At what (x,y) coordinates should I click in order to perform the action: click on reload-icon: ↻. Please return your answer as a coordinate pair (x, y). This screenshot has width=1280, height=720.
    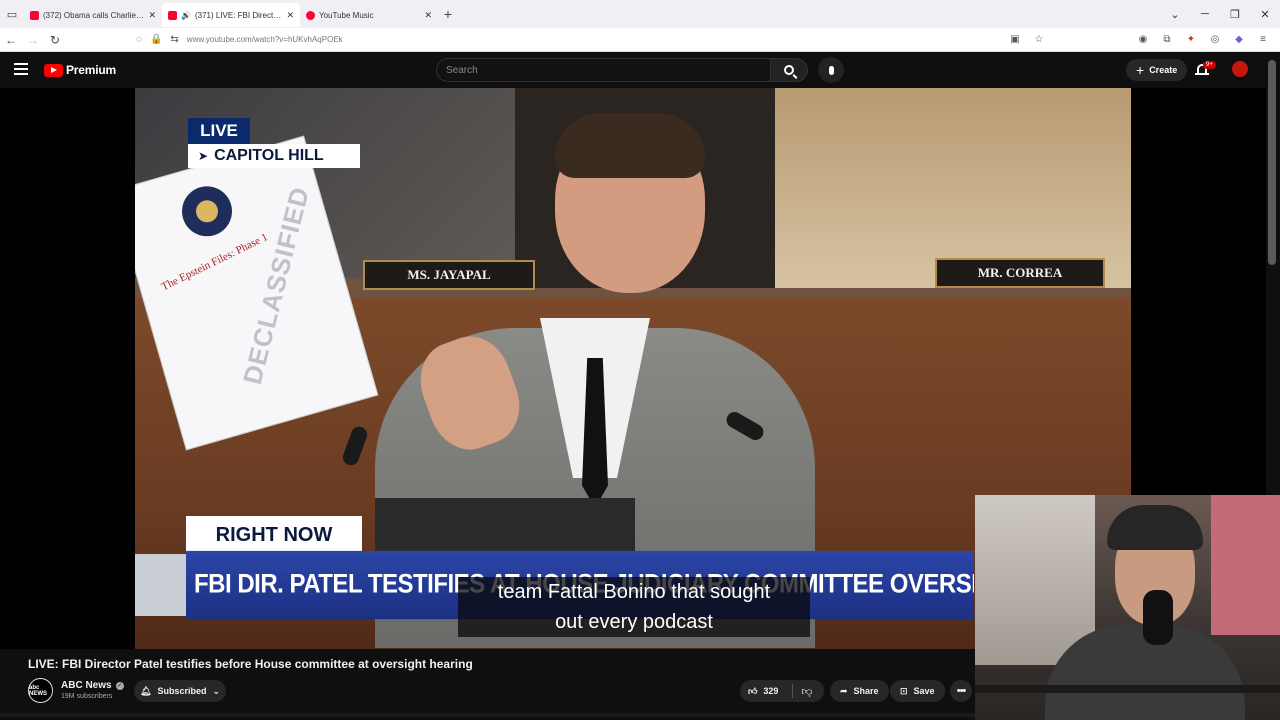
    Looking at the image, I should click on (55, 40).